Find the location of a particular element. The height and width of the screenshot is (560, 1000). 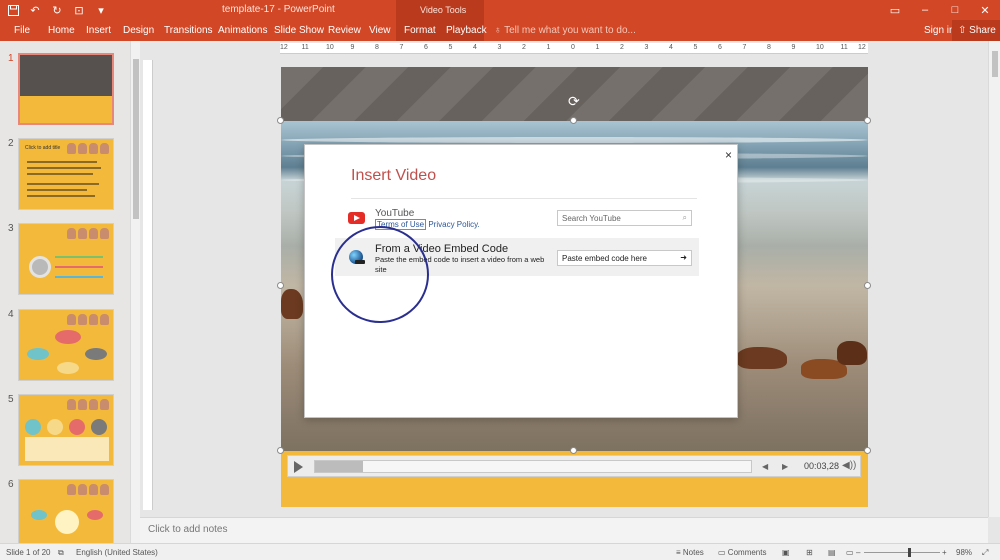

ribbon-display-options-icon: ▭ is located at coordinates (895, 10).